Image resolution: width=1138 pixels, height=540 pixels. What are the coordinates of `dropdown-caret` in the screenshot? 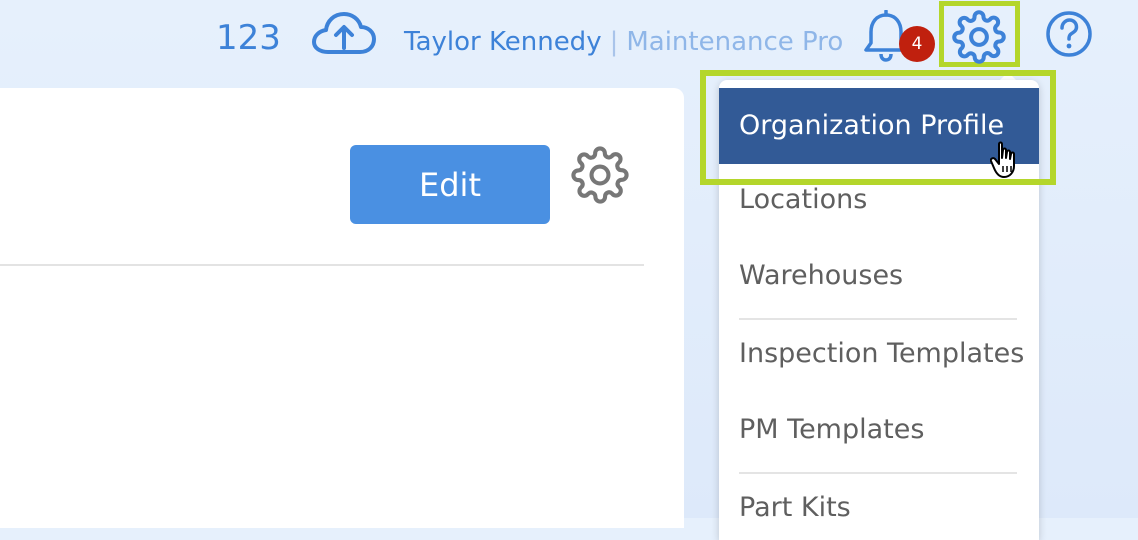 It's located at (1008, 76).